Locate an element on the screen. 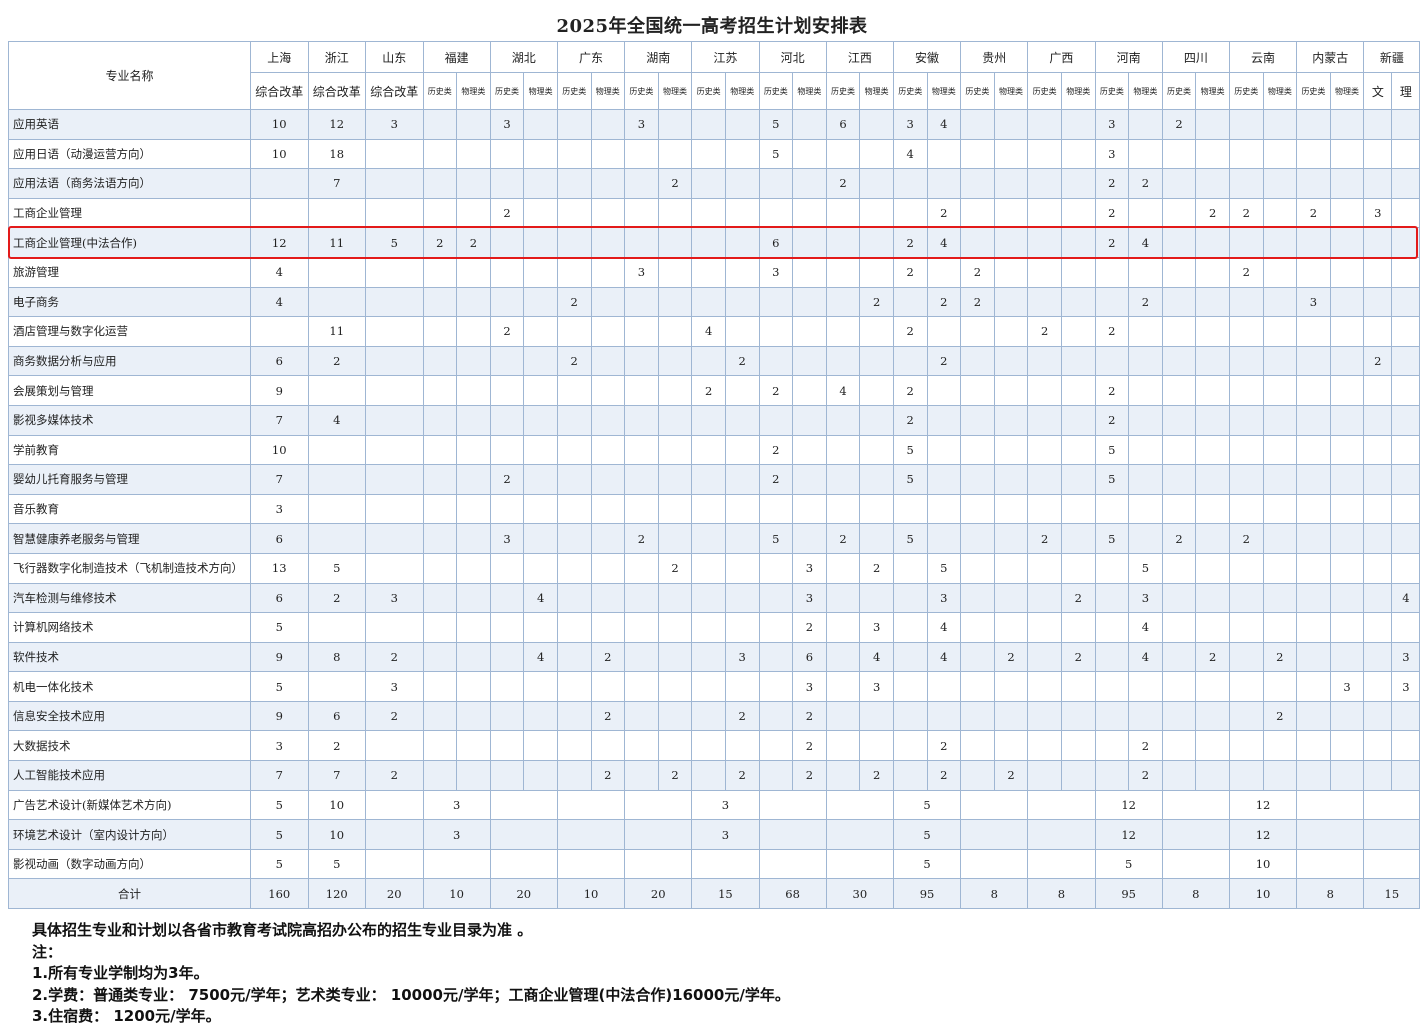 The width and height of the screenshot is (1424, 1036). table-cell: 5 is located at coordinates (776, 538).